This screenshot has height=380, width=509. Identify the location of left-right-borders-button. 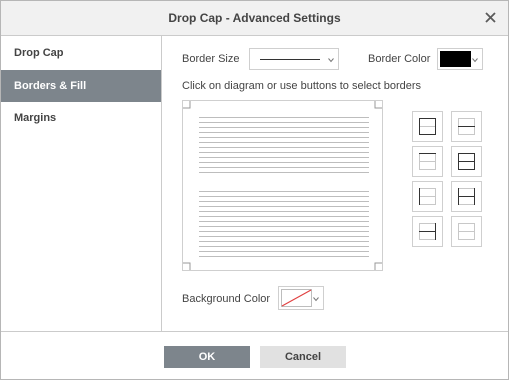
(466, 196).